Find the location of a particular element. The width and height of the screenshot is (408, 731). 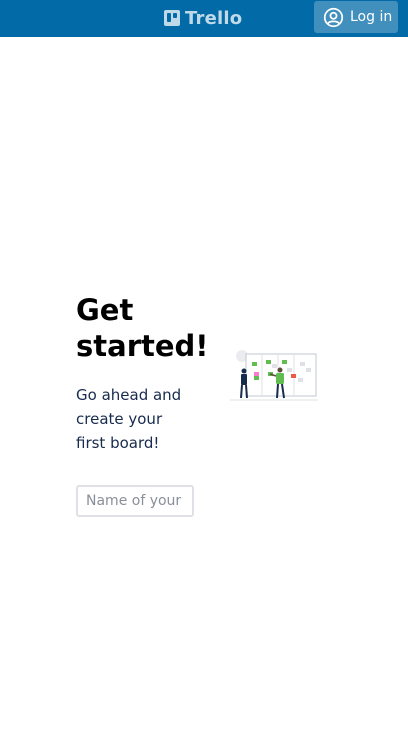

people-at-kanban-board-illustration is located at coordinates (274, 375).